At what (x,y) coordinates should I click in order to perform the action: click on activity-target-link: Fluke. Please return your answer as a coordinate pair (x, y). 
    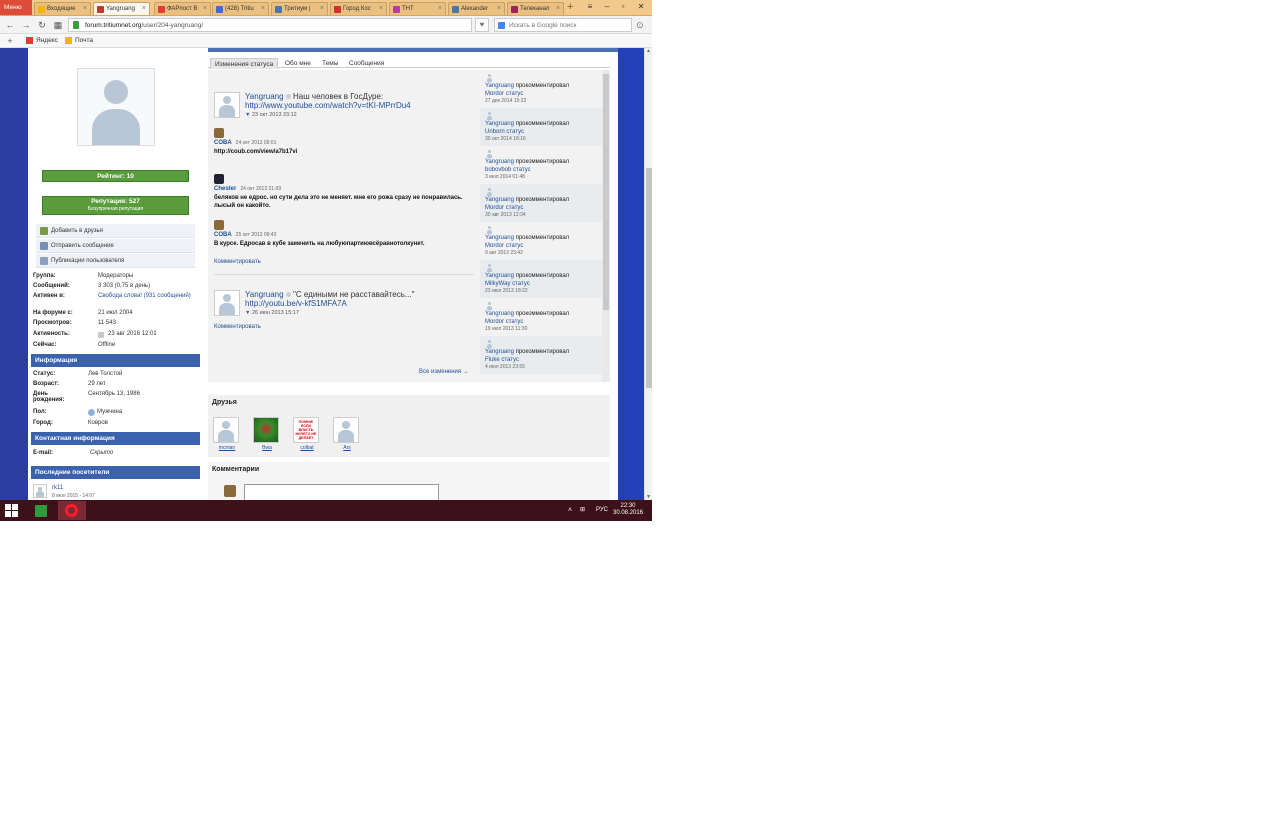
    Looking at the image, I should click on (492, 360).